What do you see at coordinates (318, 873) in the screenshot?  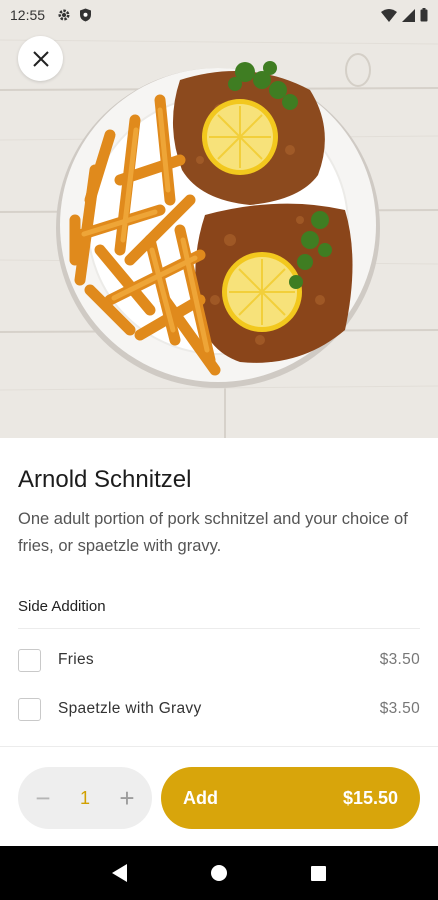 I see `recents-icon` at bounding box center [318, 873].